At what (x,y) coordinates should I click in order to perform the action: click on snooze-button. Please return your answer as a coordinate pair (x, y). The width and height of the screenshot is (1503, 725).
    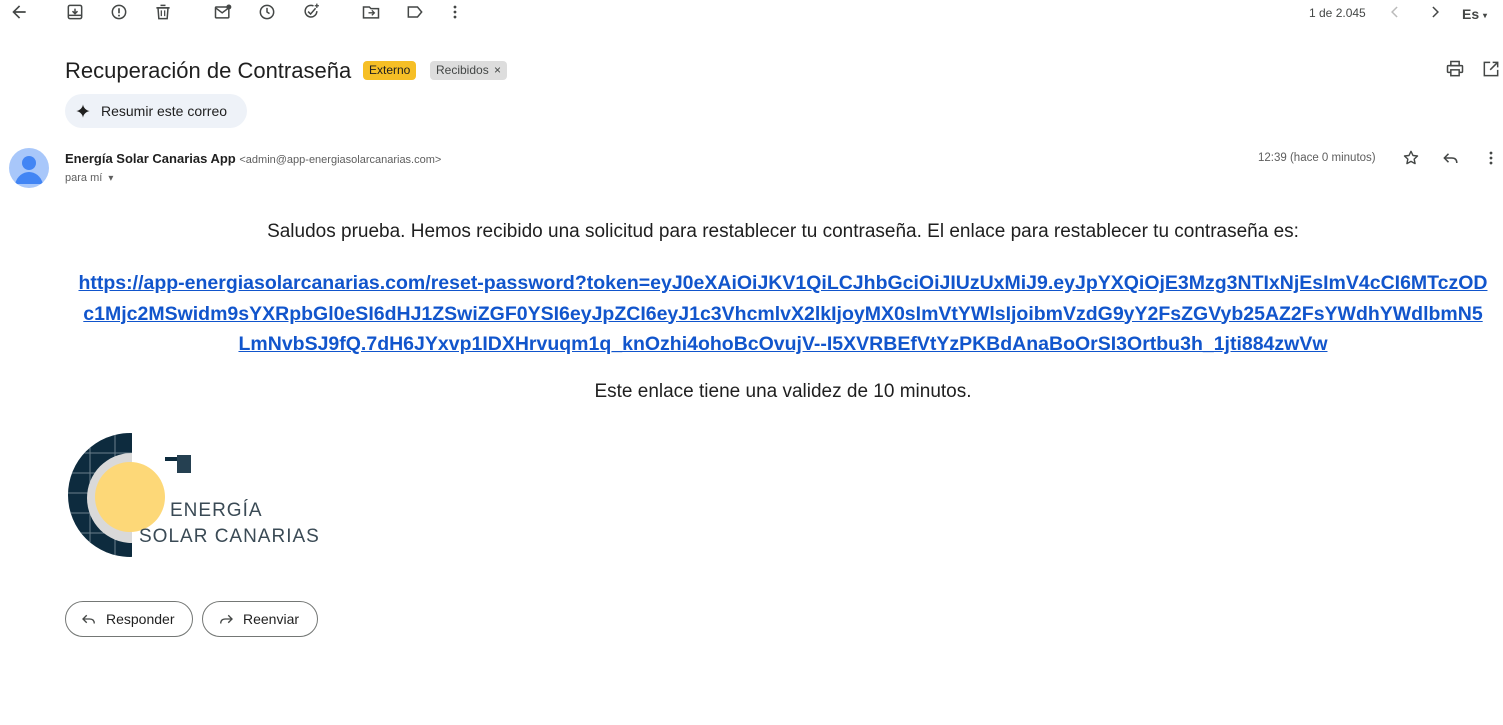
    Looking at the image, I should click on (267, 14).